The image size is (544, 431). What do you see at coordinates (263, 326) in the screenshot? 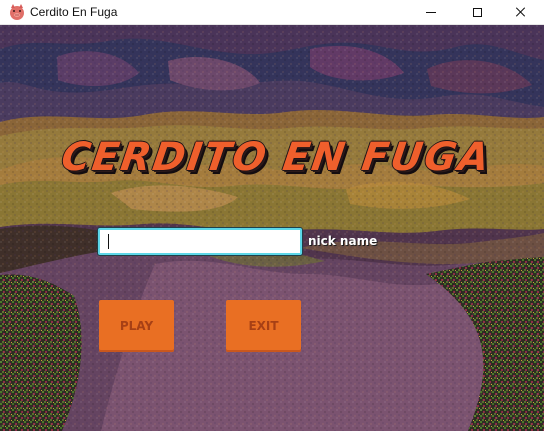
I see `exit-button: EXIT` at bounding box center [263, 326].